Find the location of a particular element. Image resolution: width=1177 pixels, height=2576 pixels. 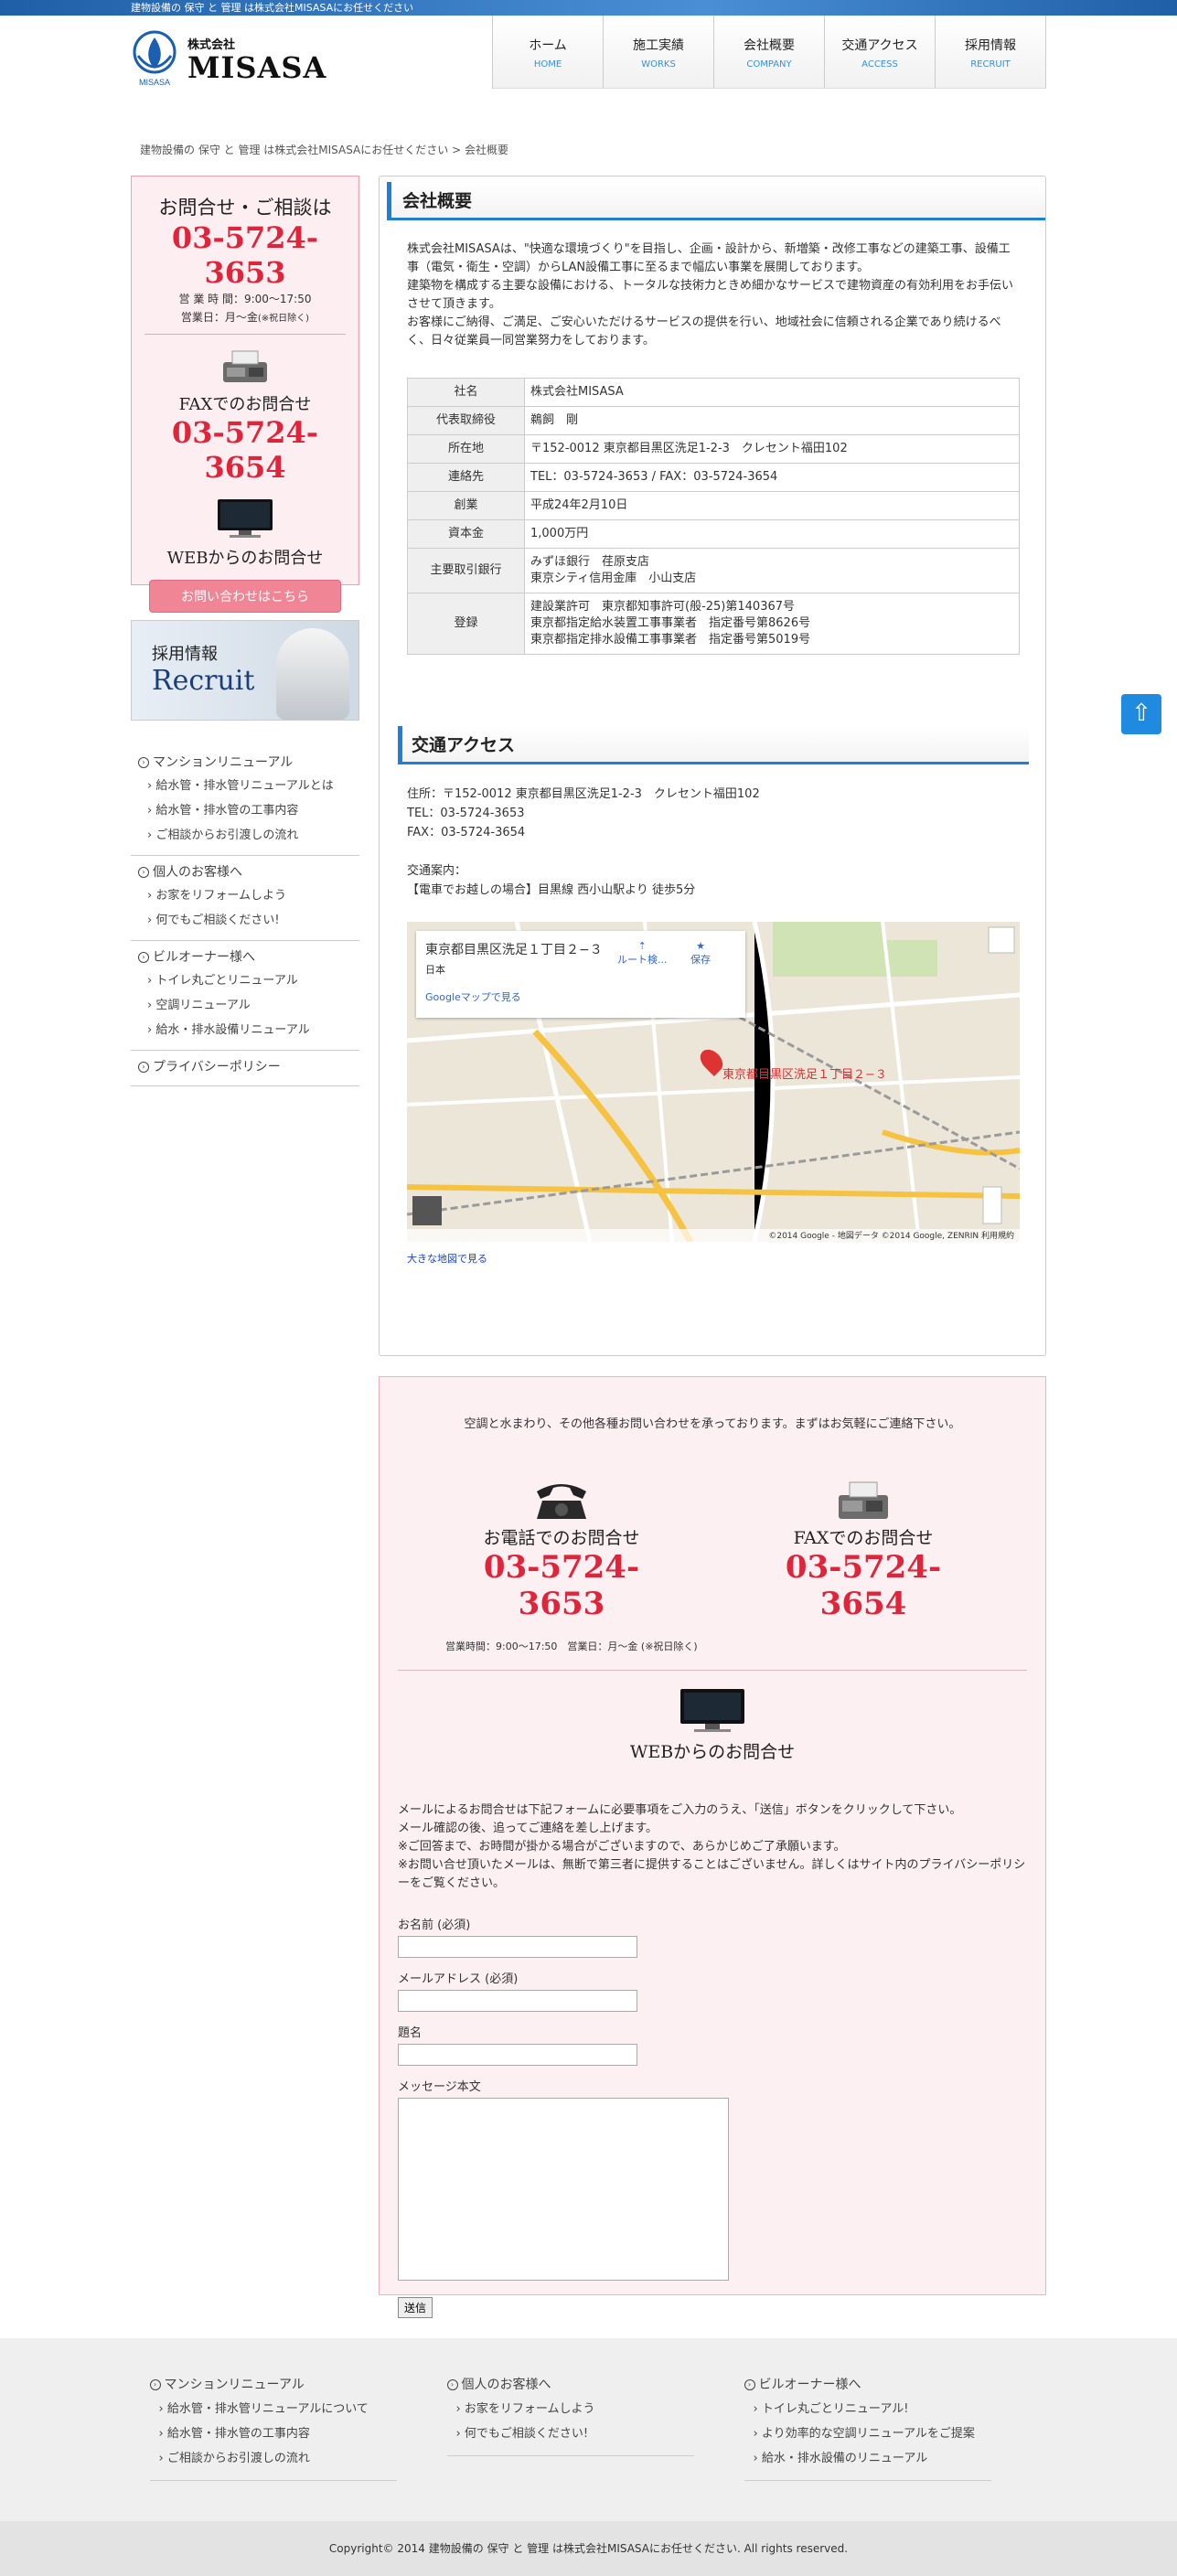

monitor-icon is located at coordinates (245, 518).